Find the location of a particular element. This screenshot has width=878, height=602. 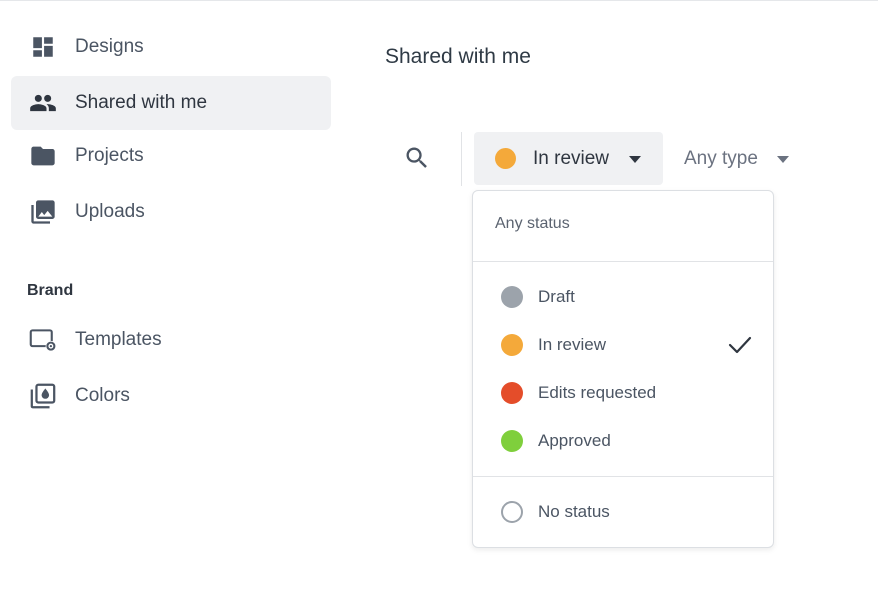

sidebar-item-label: Designs is located at coordinates (109, 46).